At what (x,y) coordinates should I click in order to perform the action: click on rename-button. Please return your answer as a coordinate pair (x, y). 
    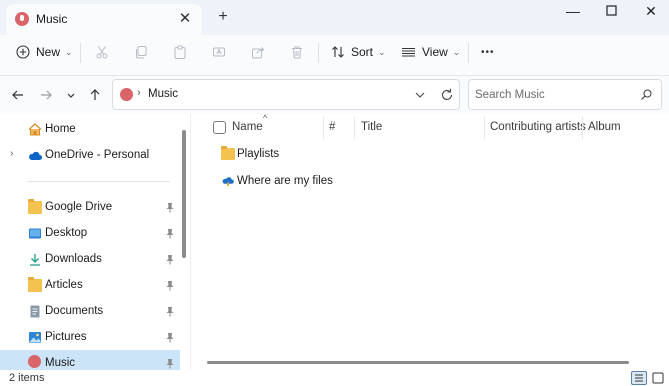
    Looking at the image, I should click on (219, 52).